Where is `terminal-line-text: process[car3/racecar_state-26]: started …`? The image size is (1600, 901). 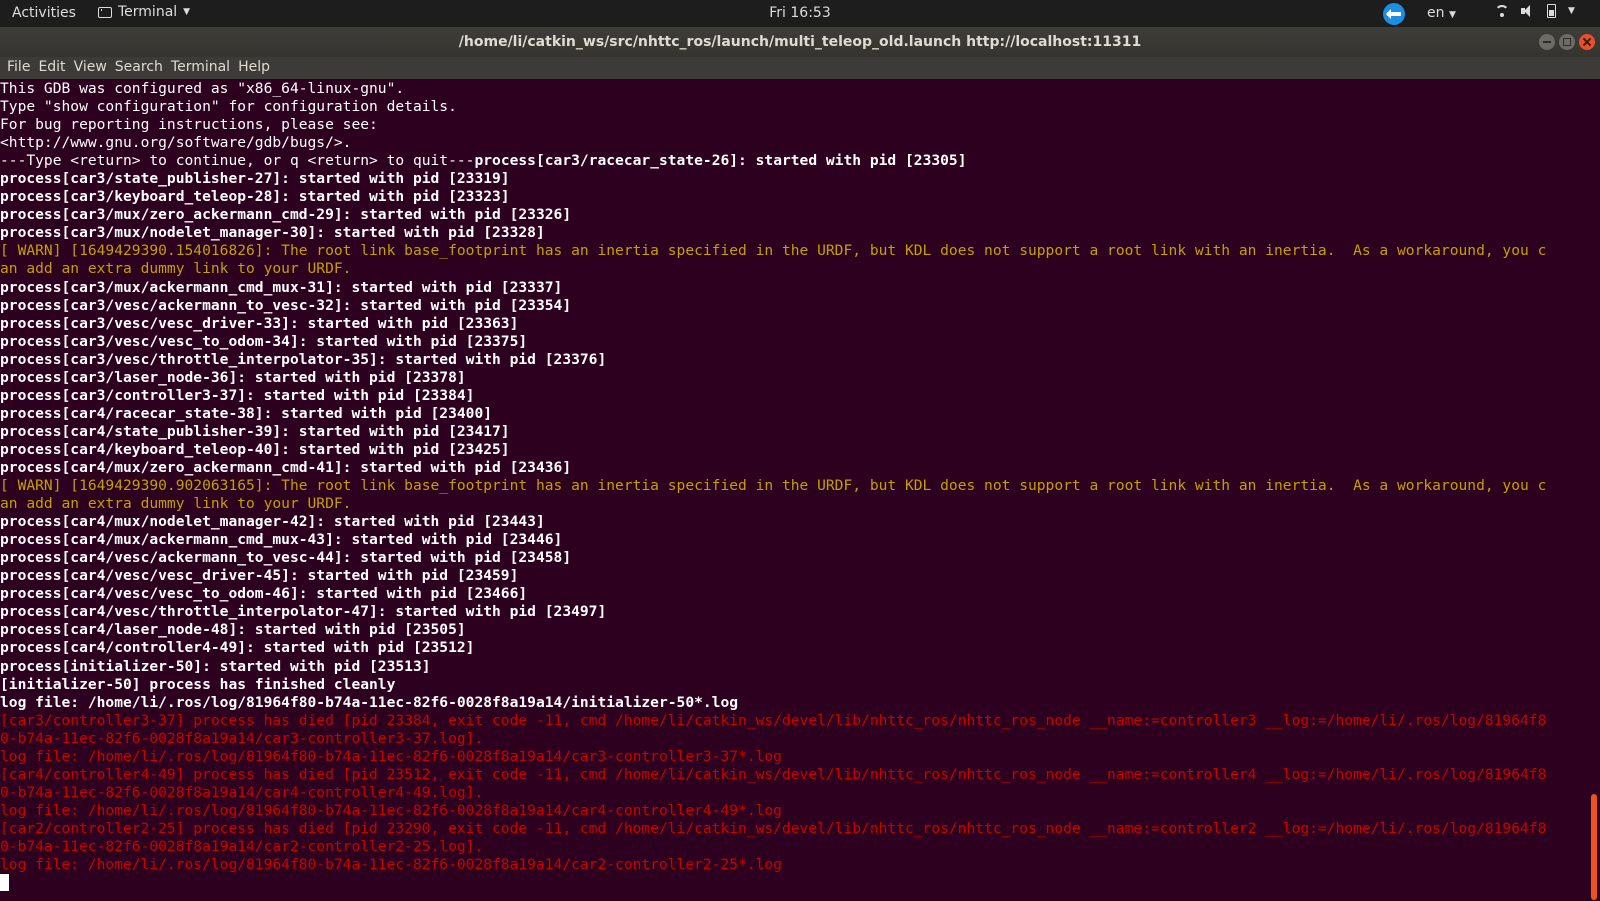
terminal-line-text: process[car3/racecar_state-26]: started … is located at coordinates (720, 161).